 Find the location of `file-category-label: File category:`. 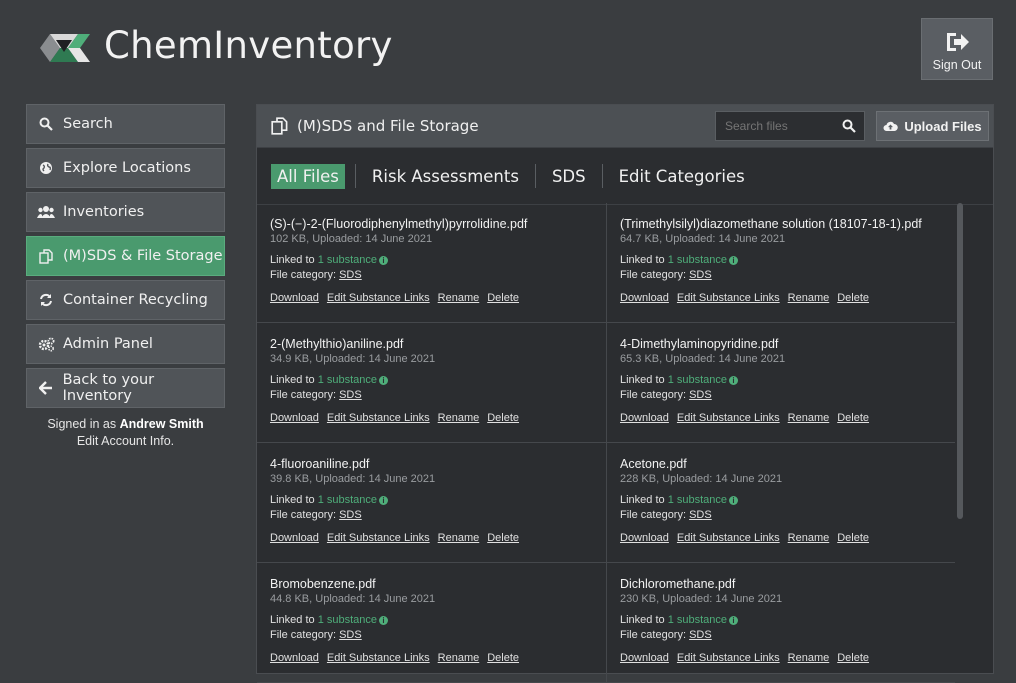

file-category-label: File category: is located at coordinates (303, 635).